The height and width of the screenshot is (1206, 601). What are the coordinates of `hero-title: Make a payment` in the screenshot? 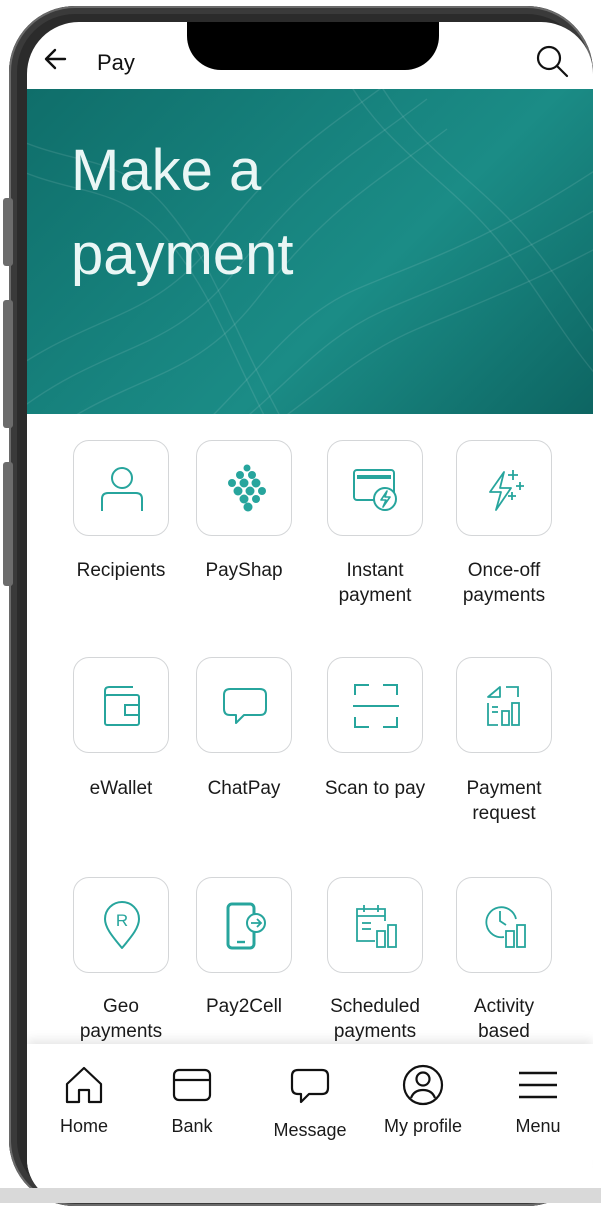 It's located at (271, 213).